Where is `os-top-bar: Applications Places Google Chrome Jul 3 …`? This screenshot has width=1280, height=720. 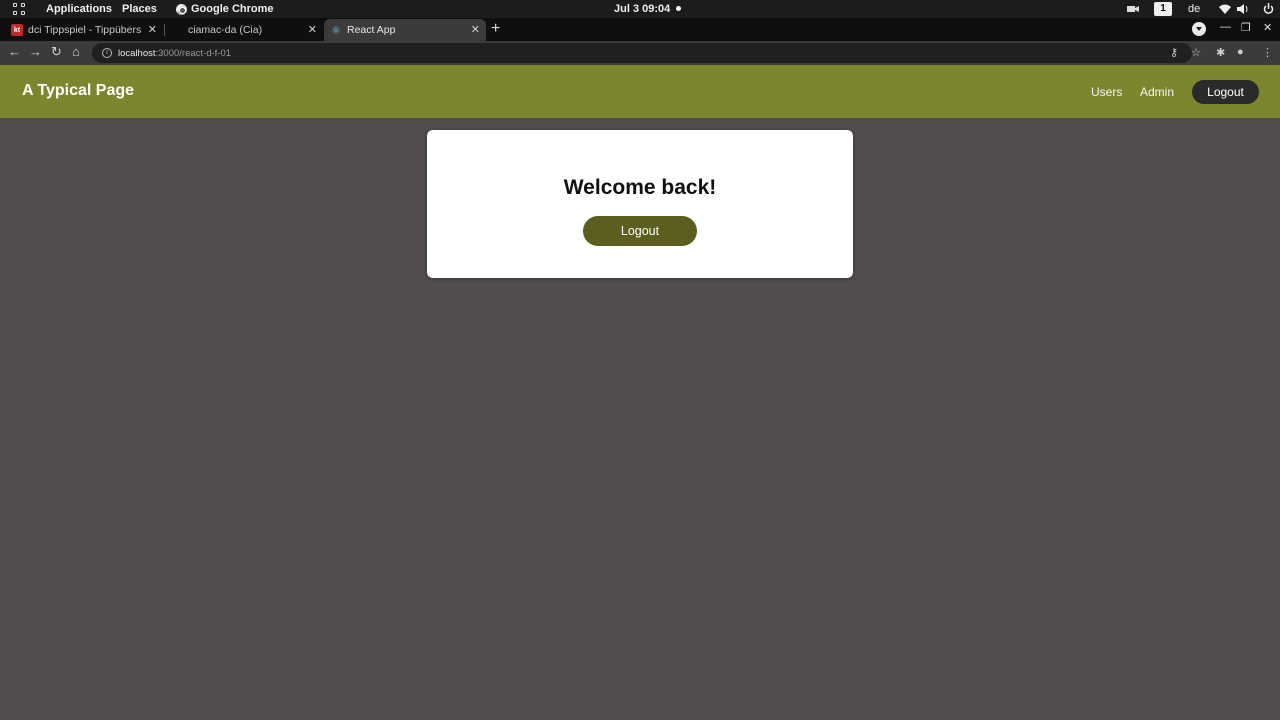
os-top-bar: Applications Places Google Chrome Jul 3 … is located at coordinates (640, 9).